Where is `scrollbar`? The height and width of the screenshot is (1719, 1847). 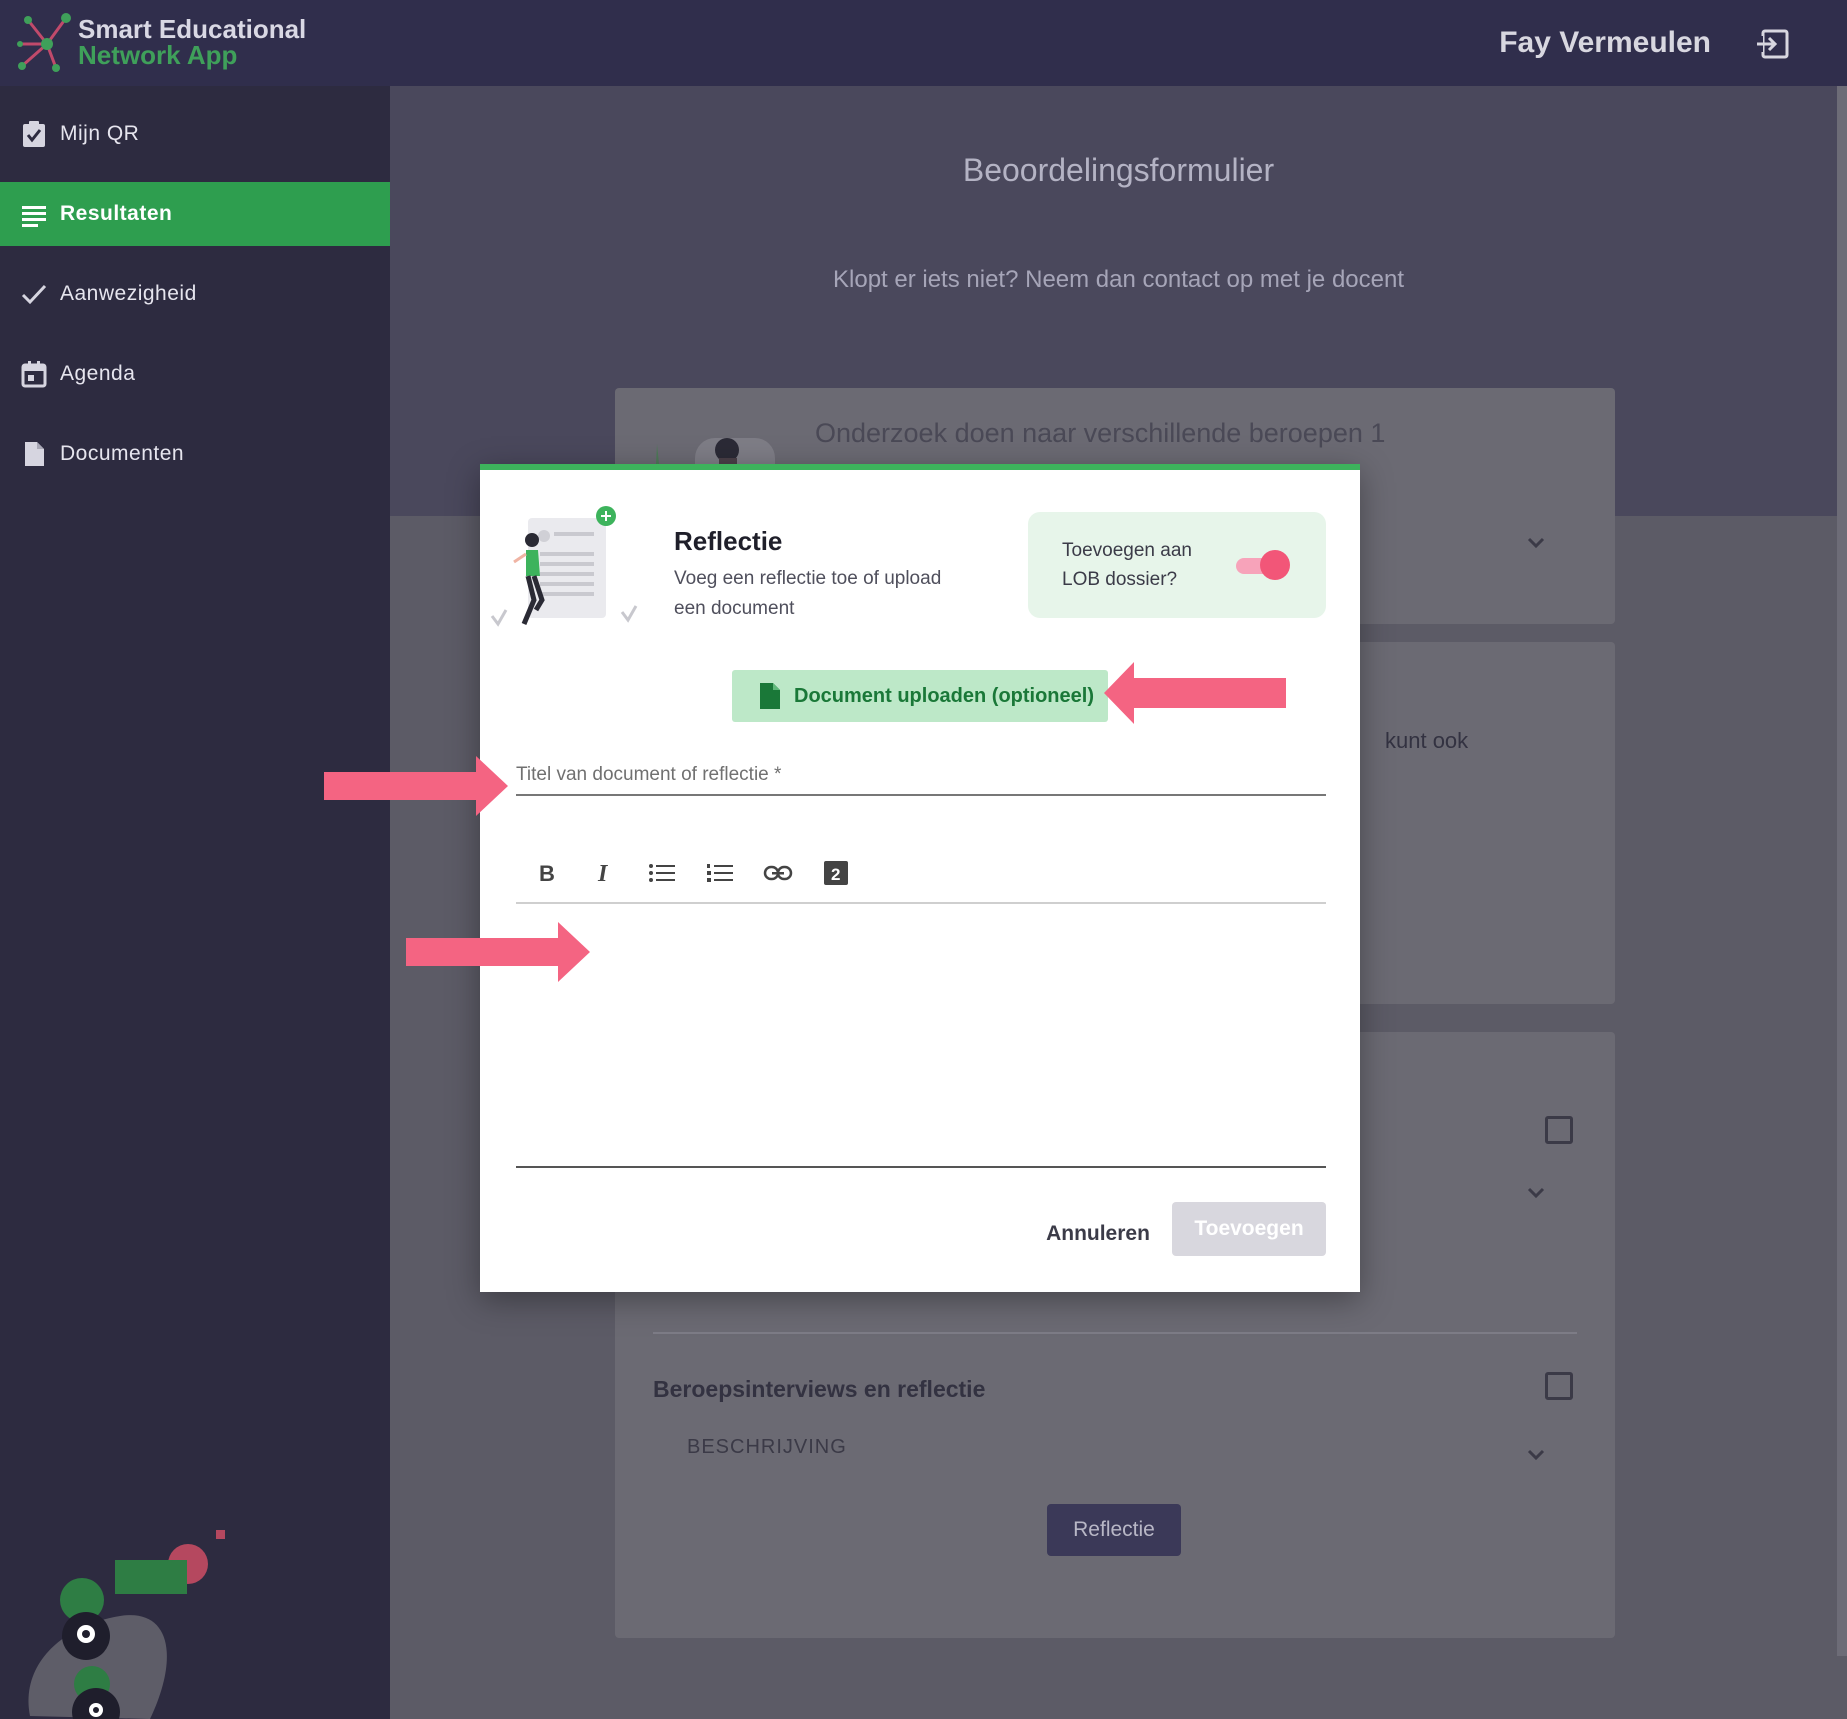 scrollbar is located at coordinates (1842, 871).